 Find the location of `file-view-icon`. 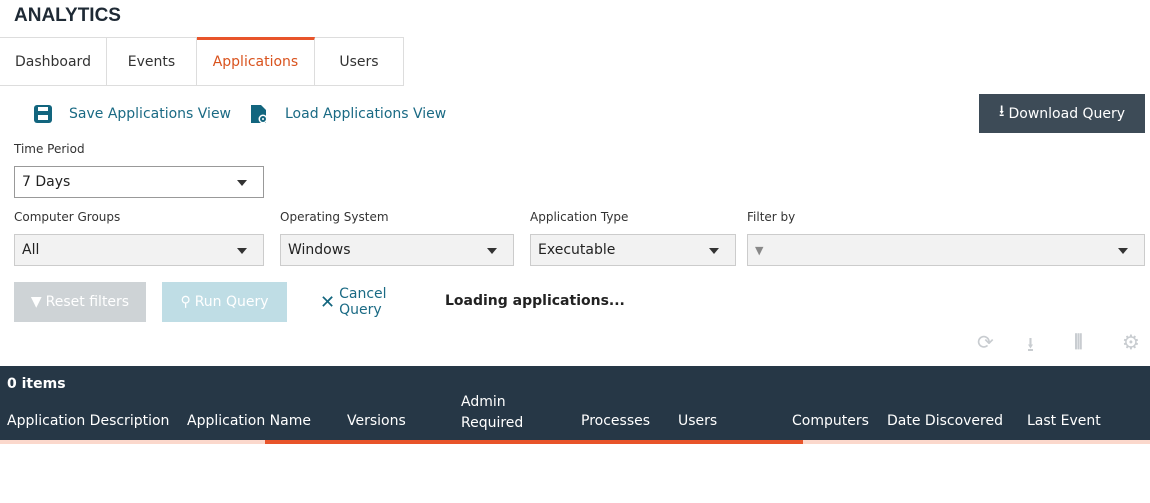

file-view-icon is located at coordinates (259, 114).